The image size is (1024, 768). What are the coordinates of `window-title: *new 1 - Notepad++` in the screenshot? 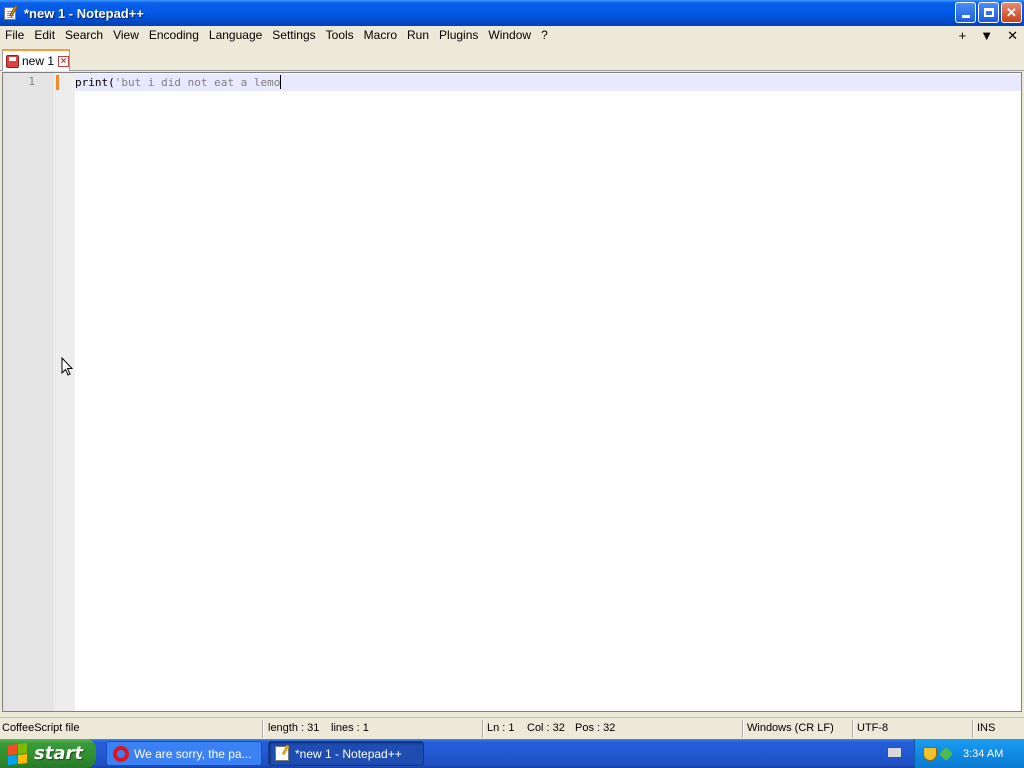 It's located at (84, 13).